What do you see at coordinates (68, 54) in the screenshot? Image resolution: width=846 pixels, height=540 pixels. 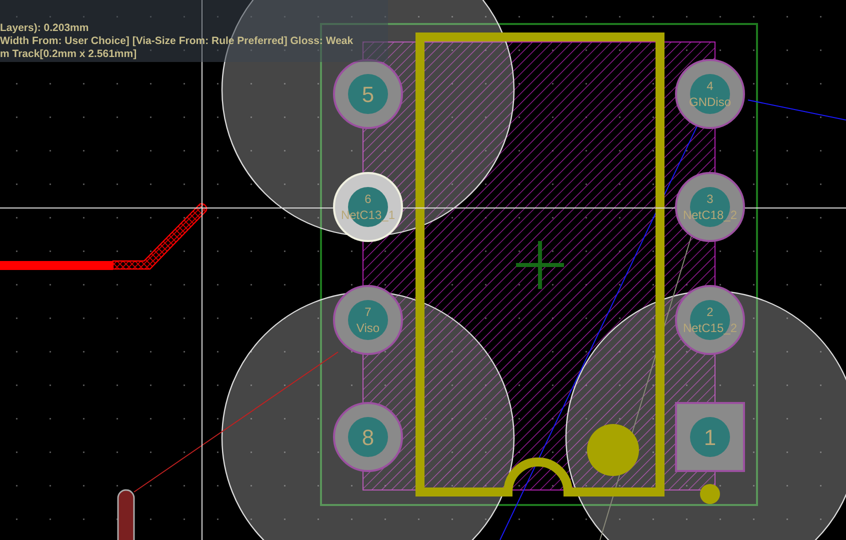 I see `info-text: m Track[0.2mm x 2.561mm]` at bounding box center [68, 54].